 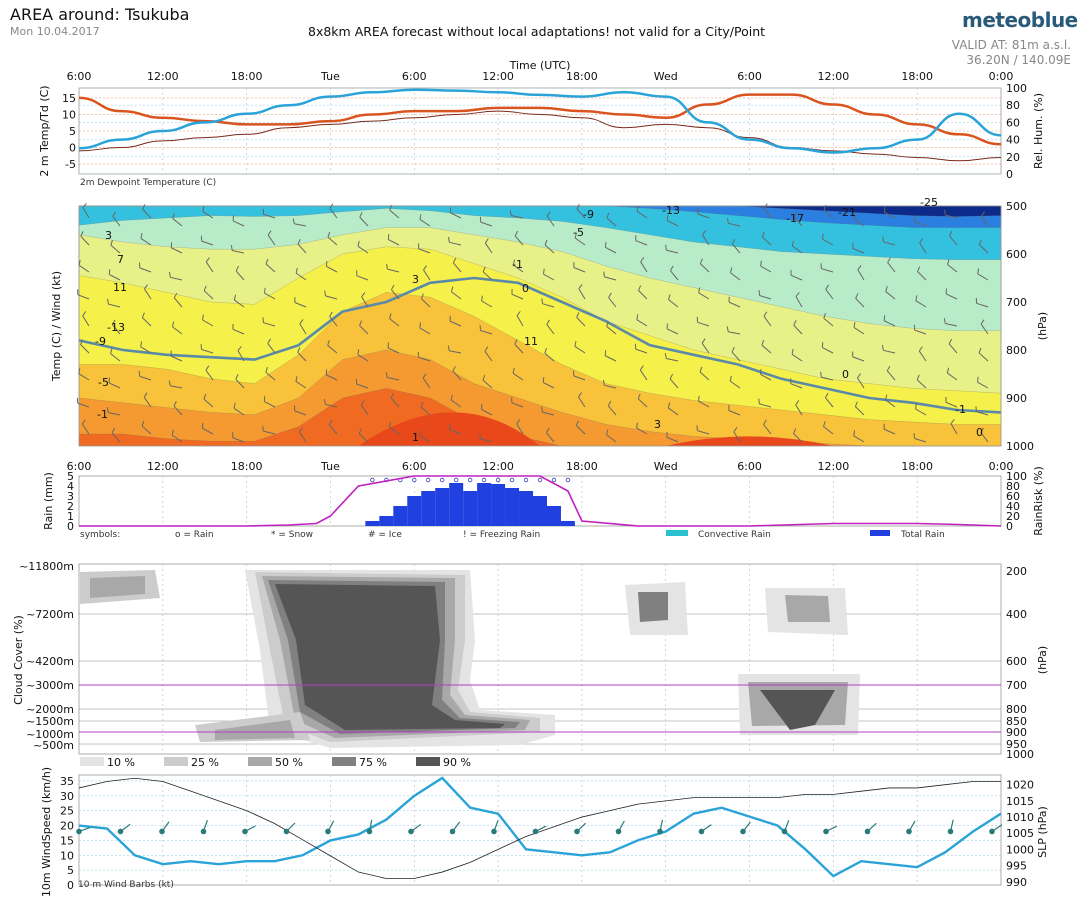 What do you see at coordinates (18, 660) in the screenshot?
I see `cloud-ylabel: Cloud Cover (%)` at bounding box center [18, 660].